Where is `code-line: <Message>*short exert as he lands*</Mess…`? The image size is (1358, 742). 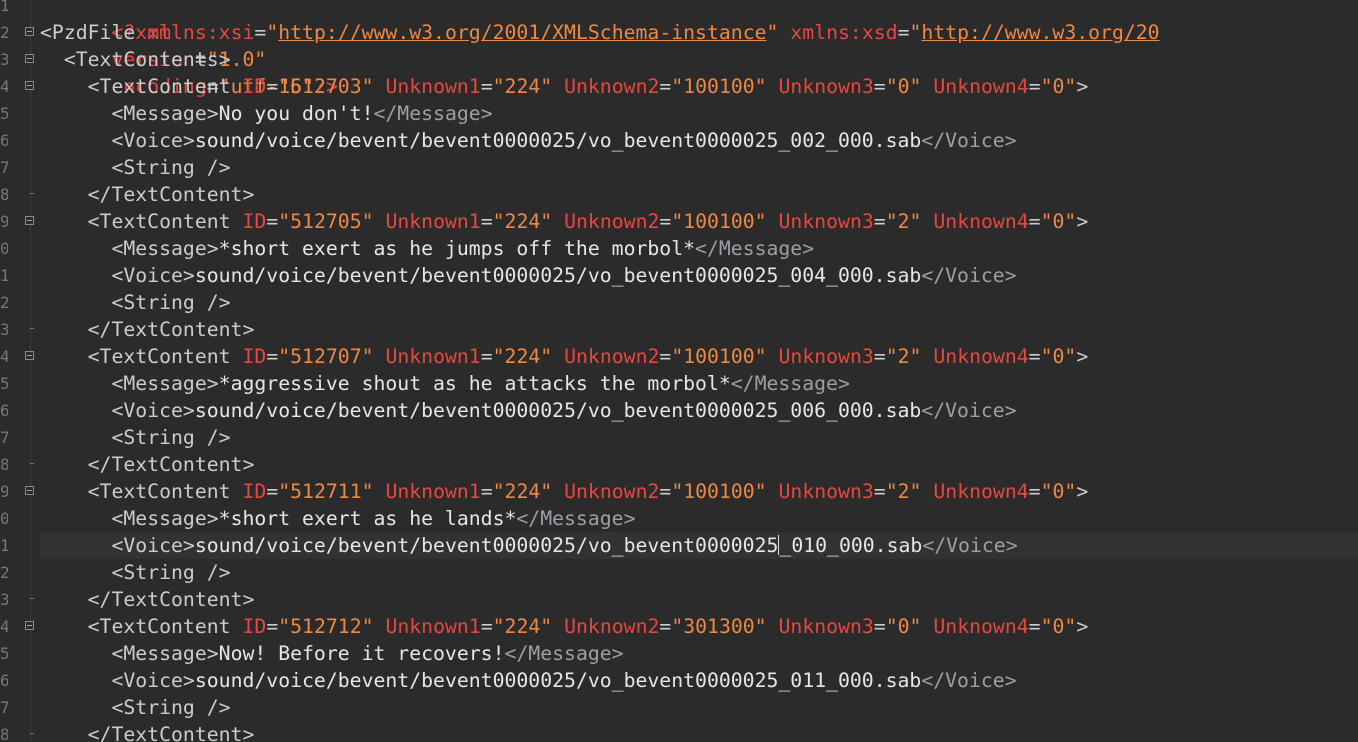 code-line: <Message>*short exert as he lands*</Mess… is located at coordinates (699, 518).